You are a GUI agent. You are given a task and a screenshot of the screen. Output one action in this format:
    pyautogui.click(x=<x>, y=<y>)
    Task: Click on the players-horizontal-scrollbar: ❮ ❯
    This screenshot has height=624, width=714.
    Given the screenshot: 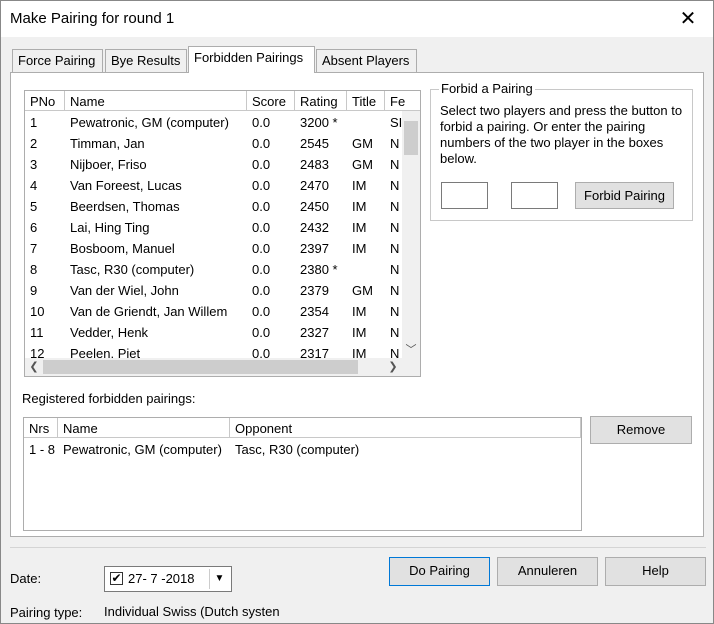 What is the action you would take?
    pyautogui.click(x=214, y=367)
    